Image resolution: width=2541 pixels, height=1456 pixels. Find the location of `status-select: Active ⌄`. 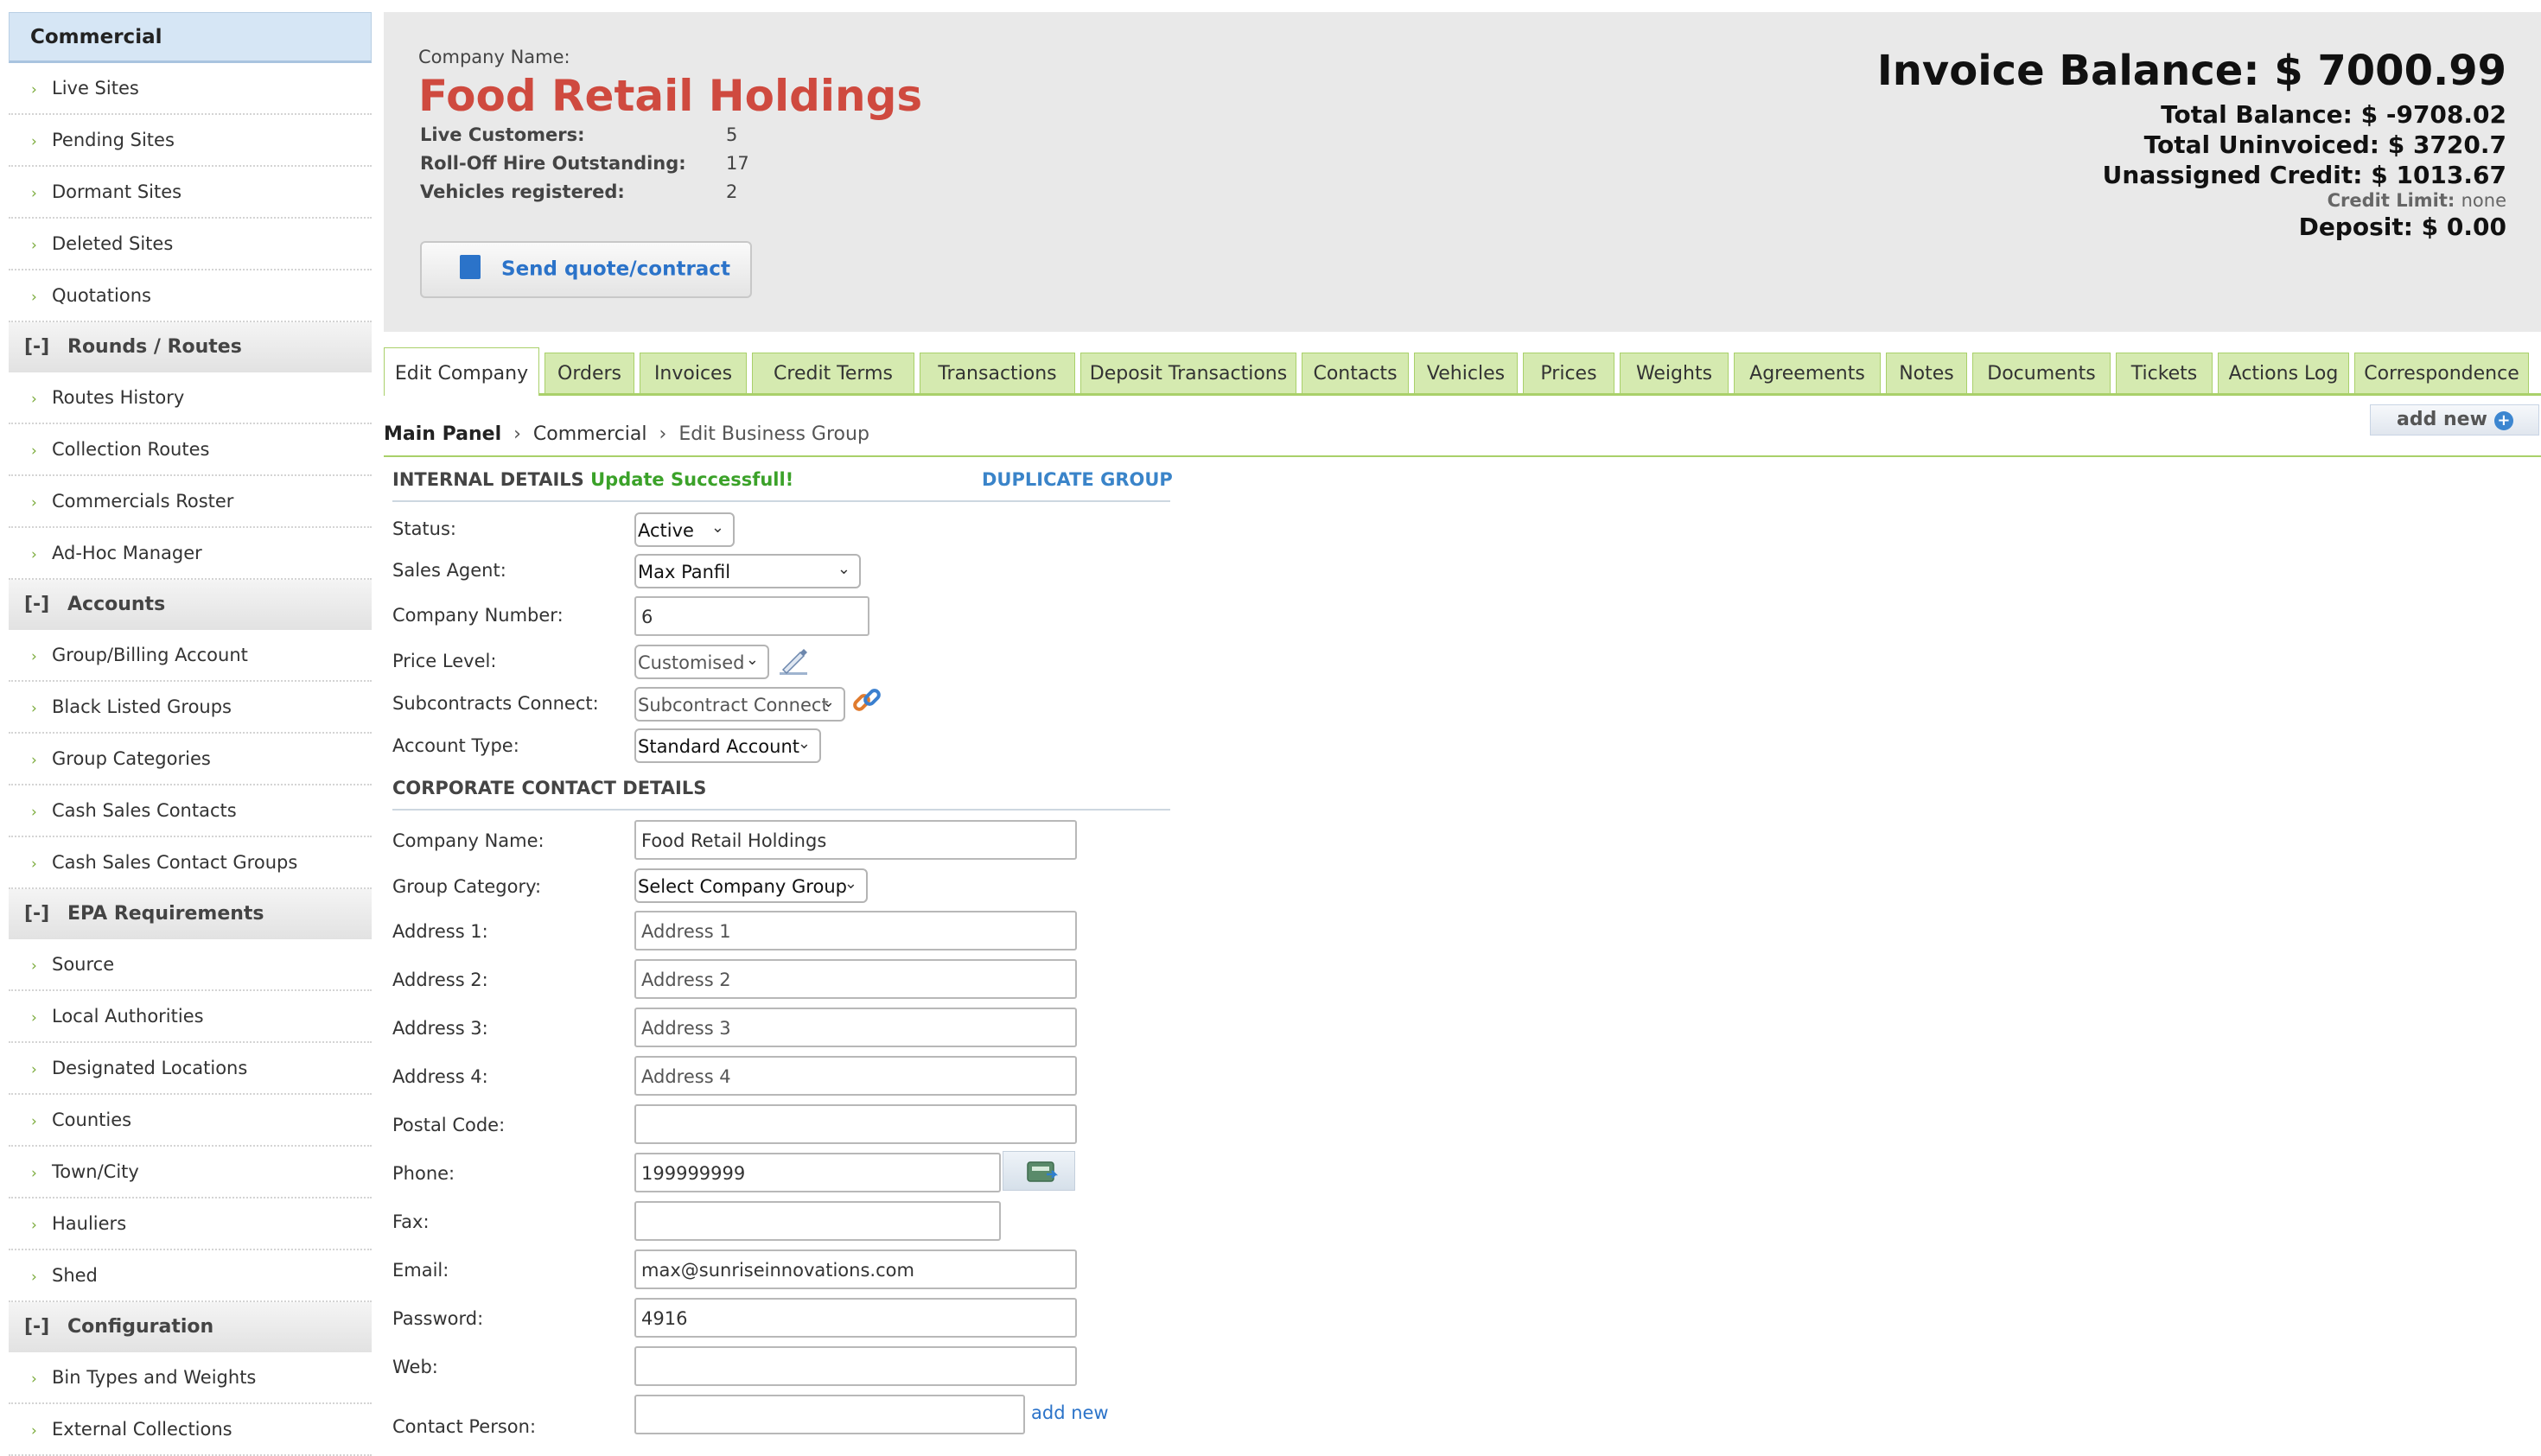

status-select: Active ⌄ is located at coordinates (684, 529).